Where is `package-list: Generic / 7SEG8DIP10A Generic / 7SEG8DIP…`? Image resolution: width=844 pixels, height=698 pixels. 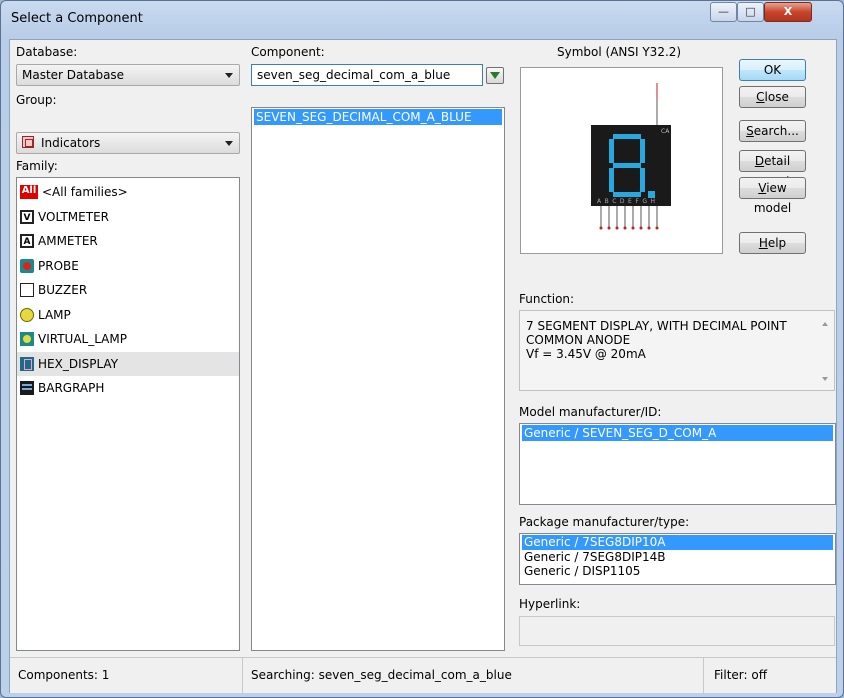
package-list: Generic / 7SEG8DIP10A Generic / 7SEG8DIP… is located at coordinates (677, 559).